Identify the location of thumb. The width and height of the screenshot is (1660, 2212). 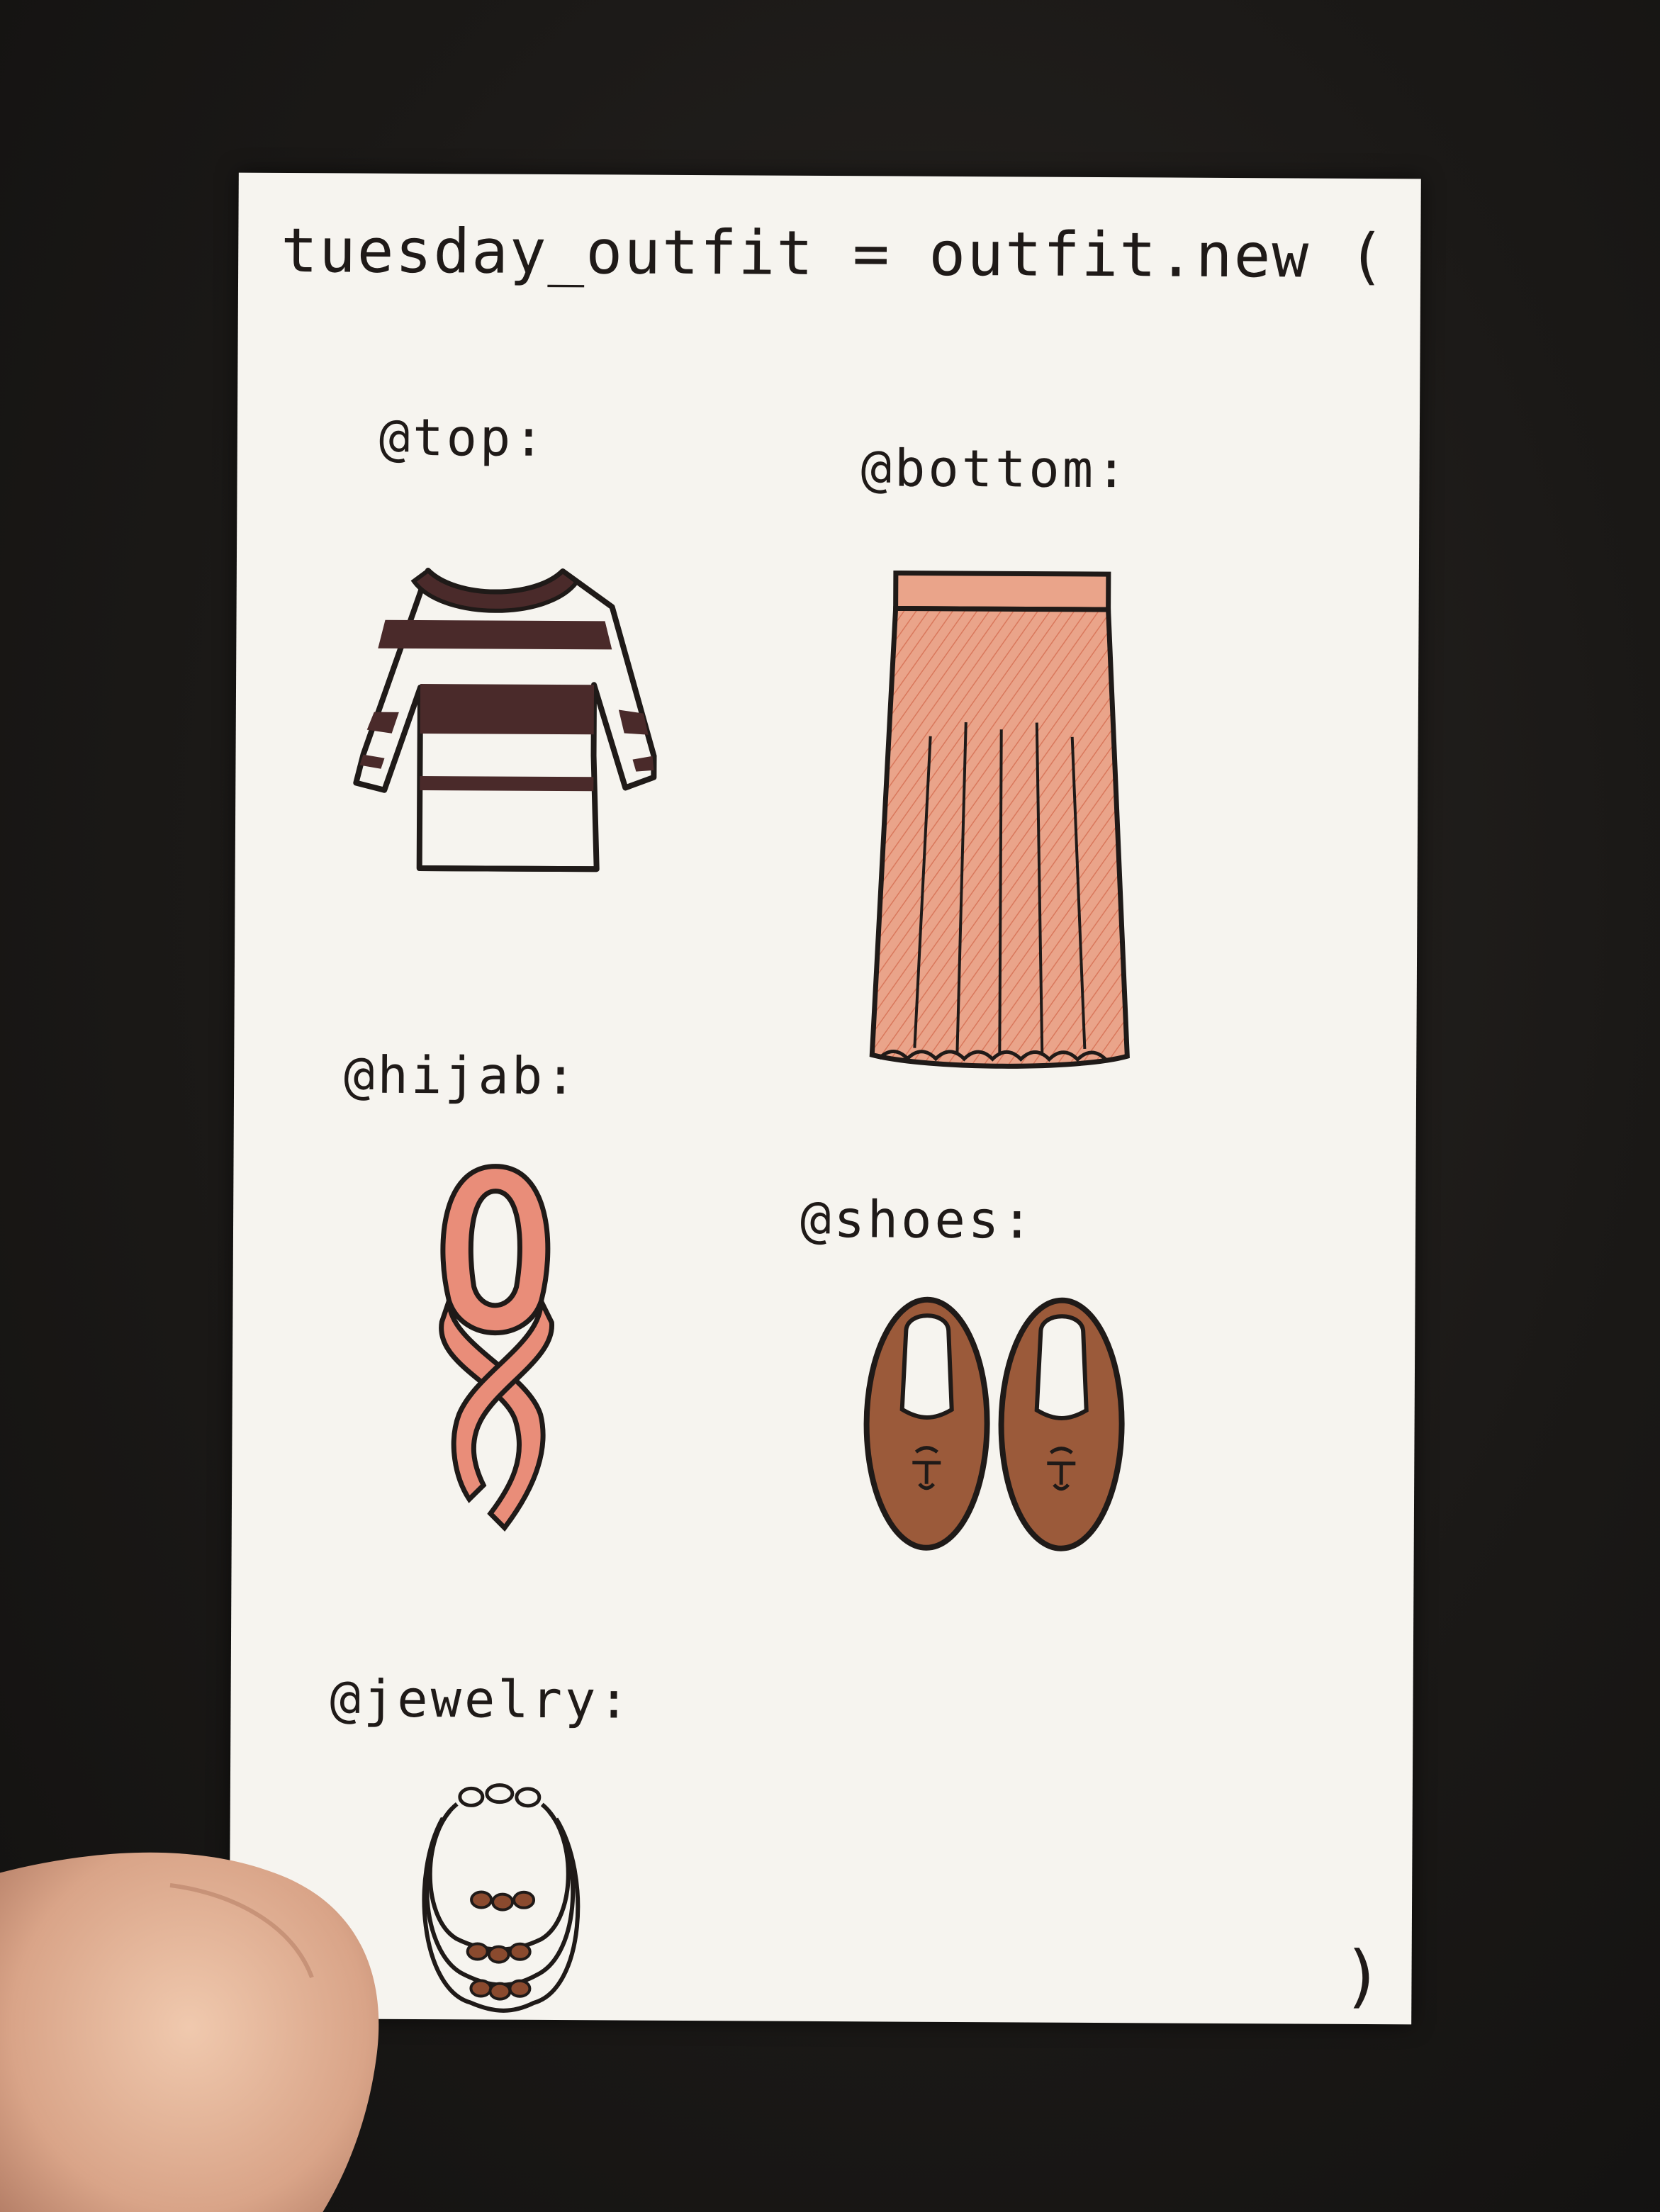
(189, 2032).